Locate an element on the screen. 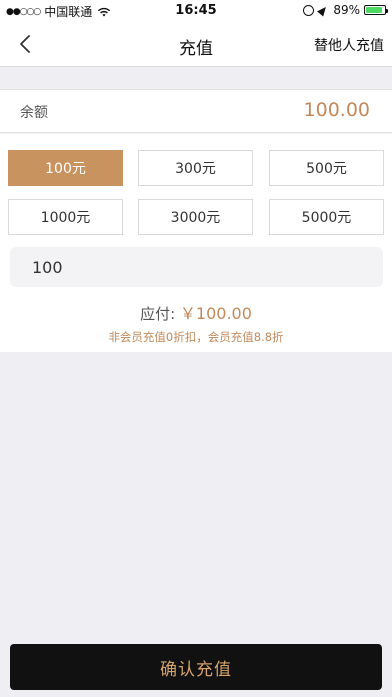  balance-value: 100.00 is located at coordinates (336, 110).